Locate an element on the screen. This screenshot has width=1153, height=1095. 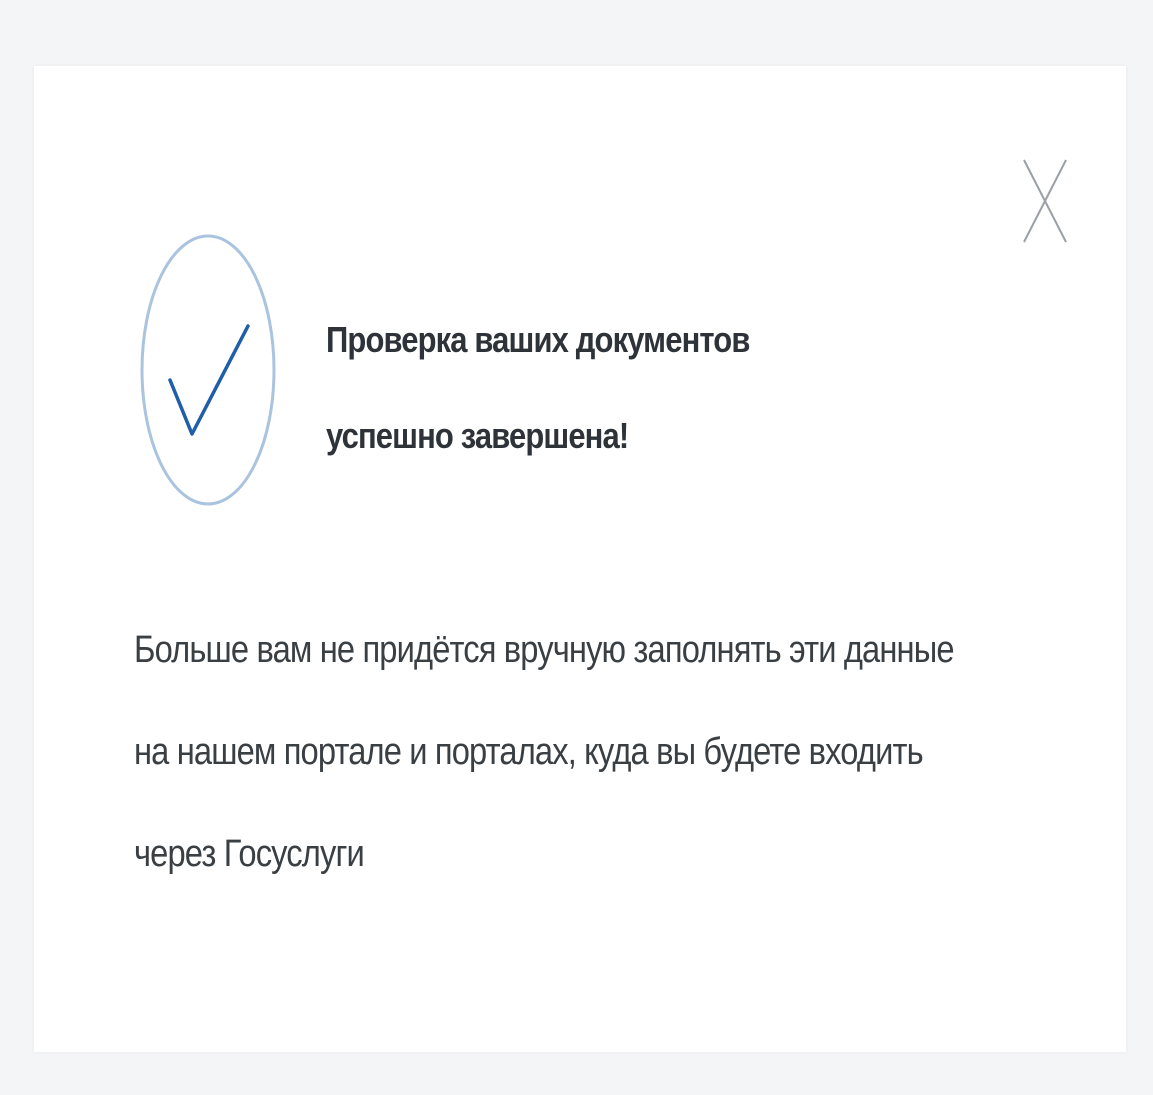
check-circle-icon is located at coordinates (208, 370).